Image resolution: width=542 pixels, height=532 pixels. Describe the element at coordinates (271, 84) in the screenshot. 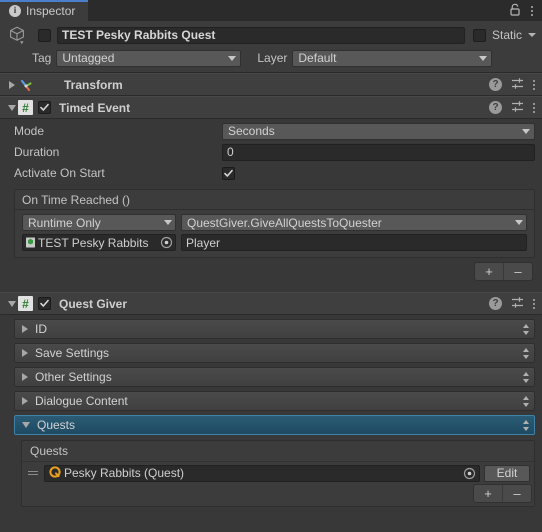

I see `component-header-transform: Transform ?` at that location.